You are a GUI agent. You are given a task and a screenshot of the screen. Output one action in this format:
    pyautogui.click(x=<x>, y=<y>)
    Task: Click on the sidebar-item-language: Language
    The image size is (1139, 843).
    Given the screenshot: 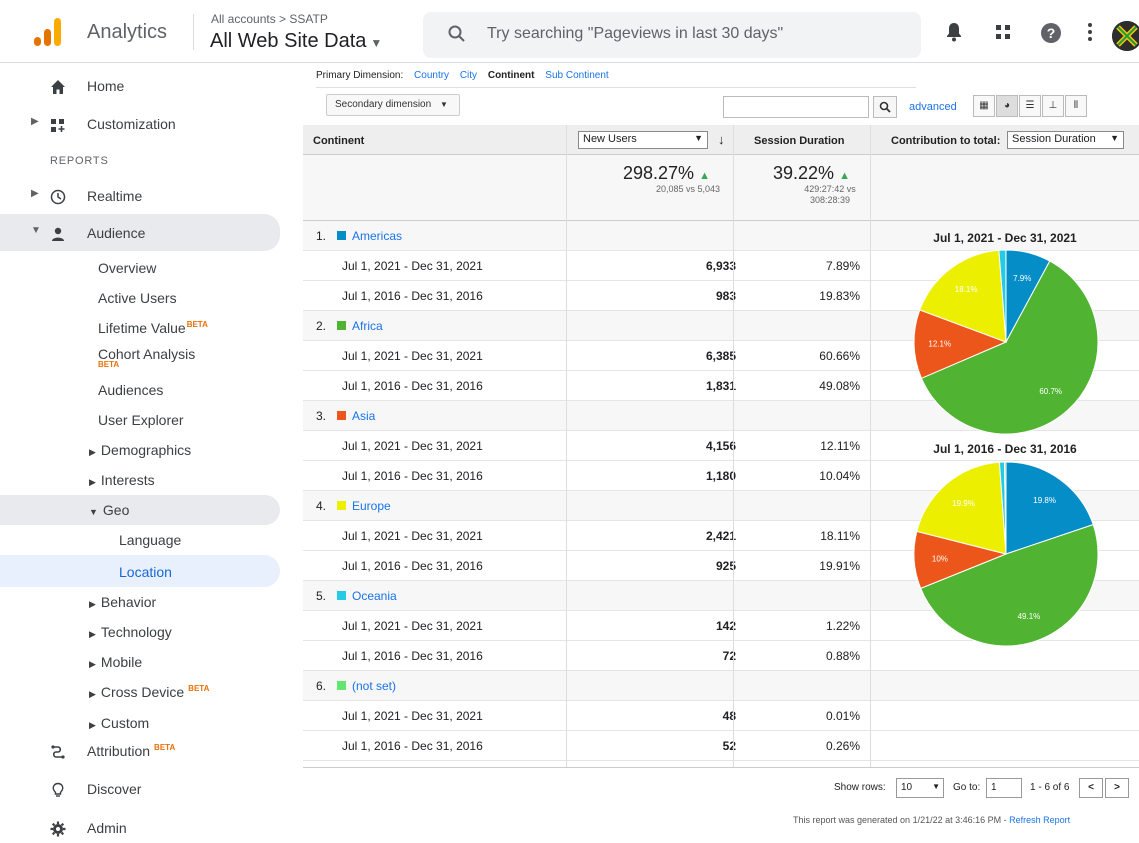 What is the action you would take?
    pyautogui.click(x=150, y=540)
    